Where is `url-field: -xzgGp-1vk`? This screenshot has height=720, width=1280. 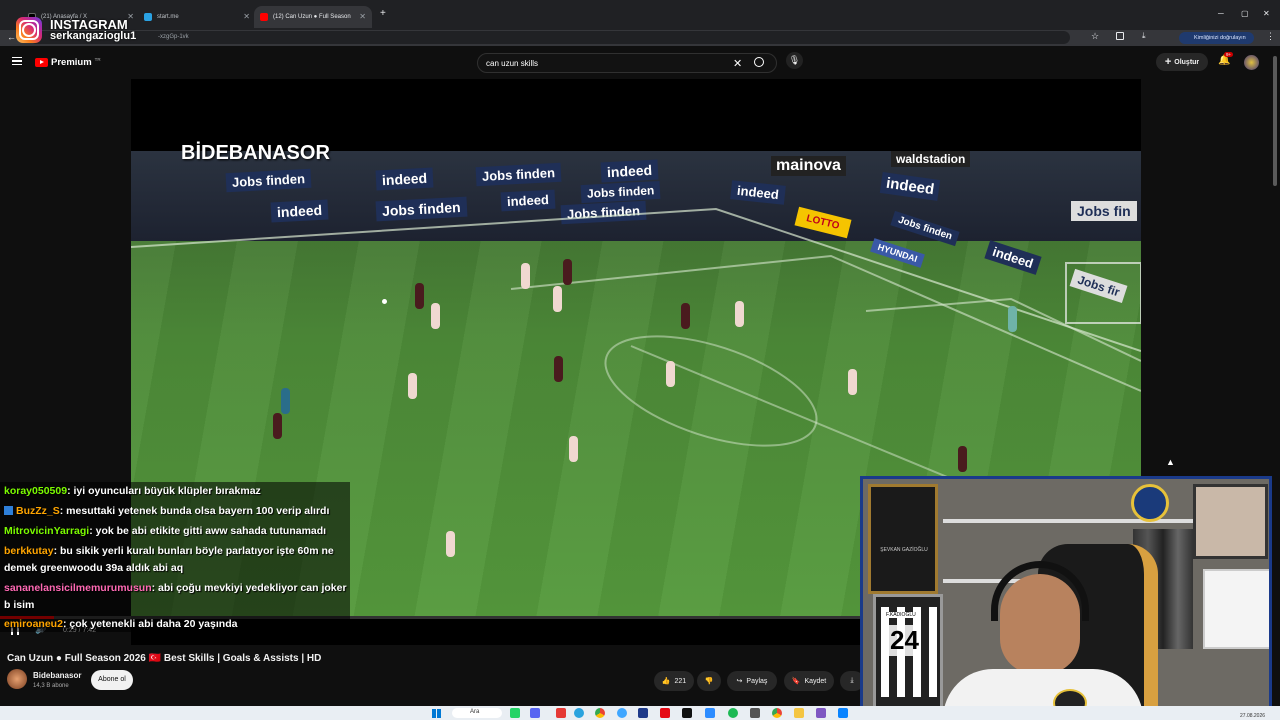
url-field: -xzgGp-1vk is located at coordinates (550, 37).